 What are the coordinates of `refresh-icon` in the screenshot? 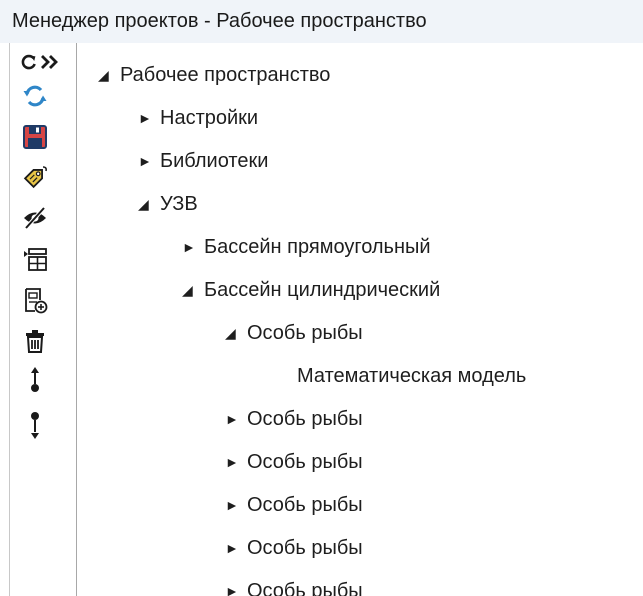 It's located at (29, 64).